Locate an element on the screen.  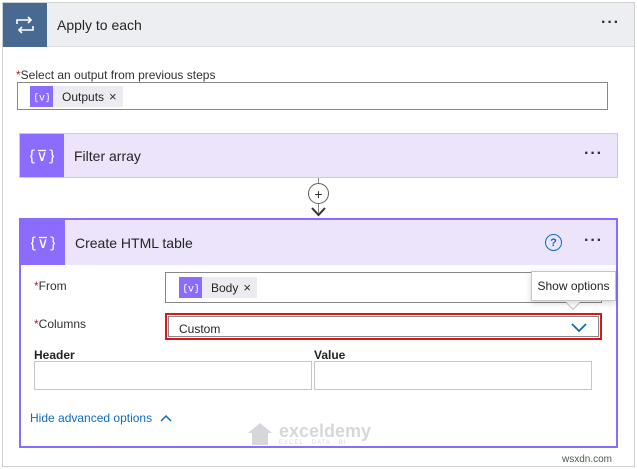
plus-icon: + is located at coordinates (318, 193).